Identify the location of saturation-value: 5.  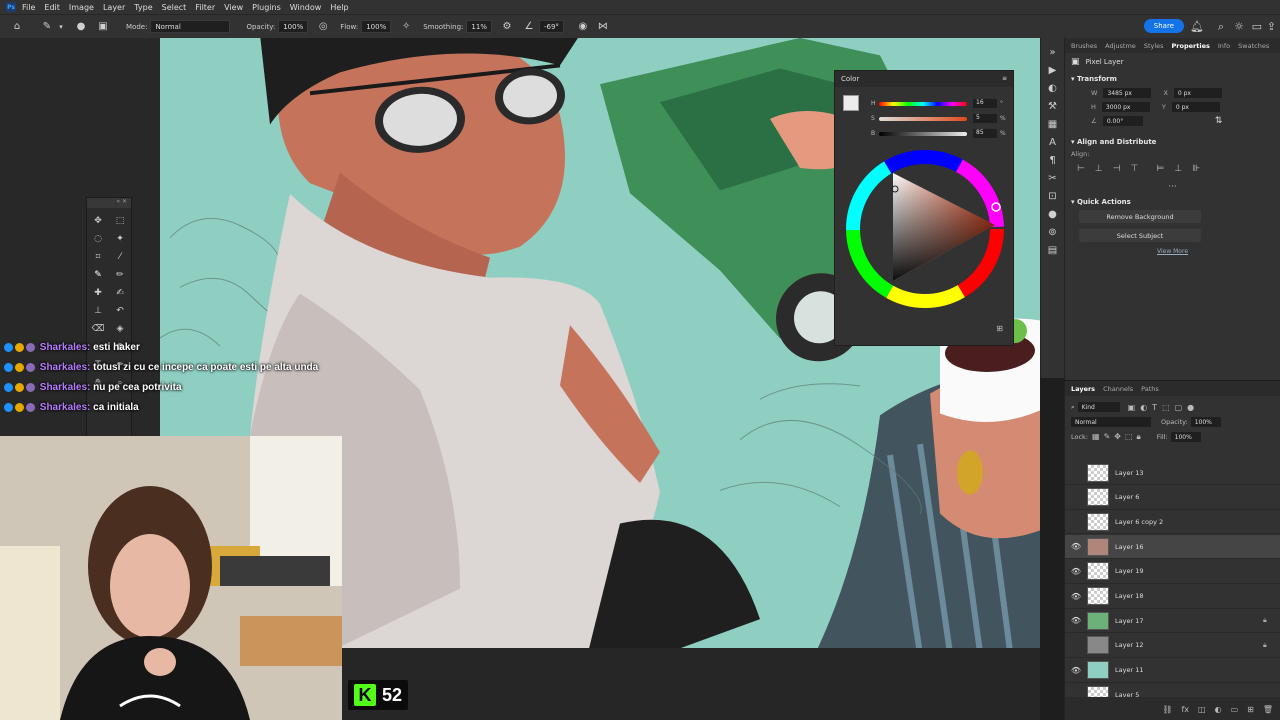
(985, 118).